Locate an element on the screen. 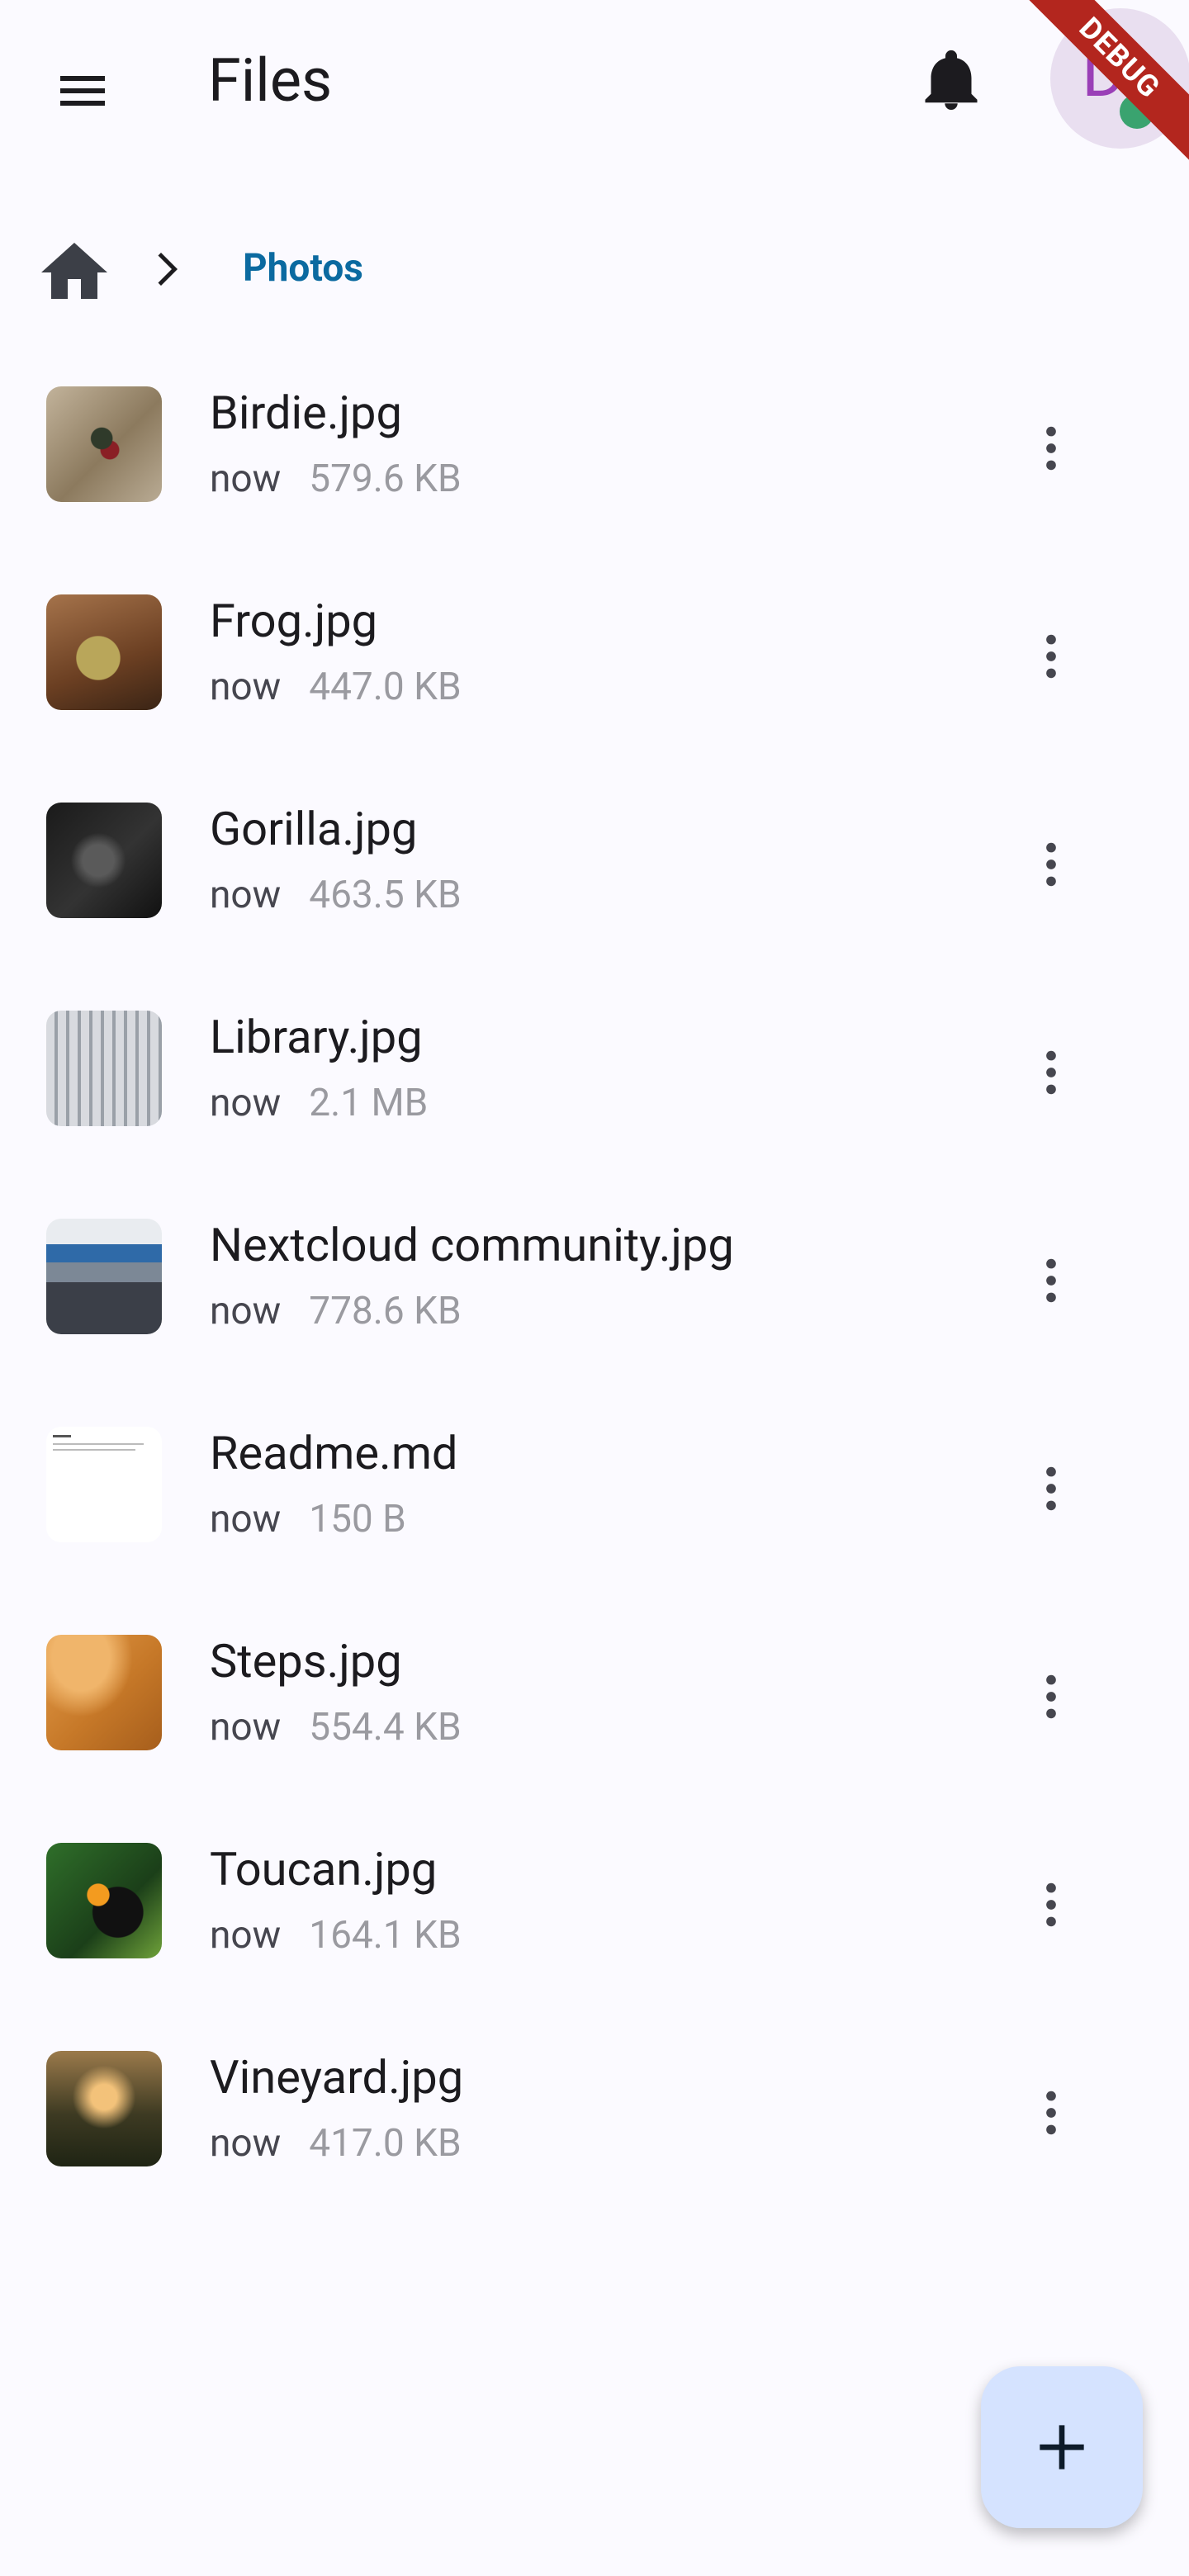 This screenshot has height=2576, width=1189. file-name: Birdie.jpg is located at coordinates (306, 413).